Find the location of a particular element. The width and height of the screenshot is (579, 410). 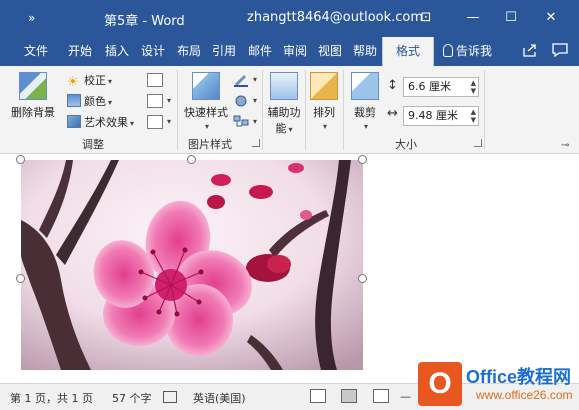

ribbon-display-options-icon: ⊡ is located at coordinates (426, 18).